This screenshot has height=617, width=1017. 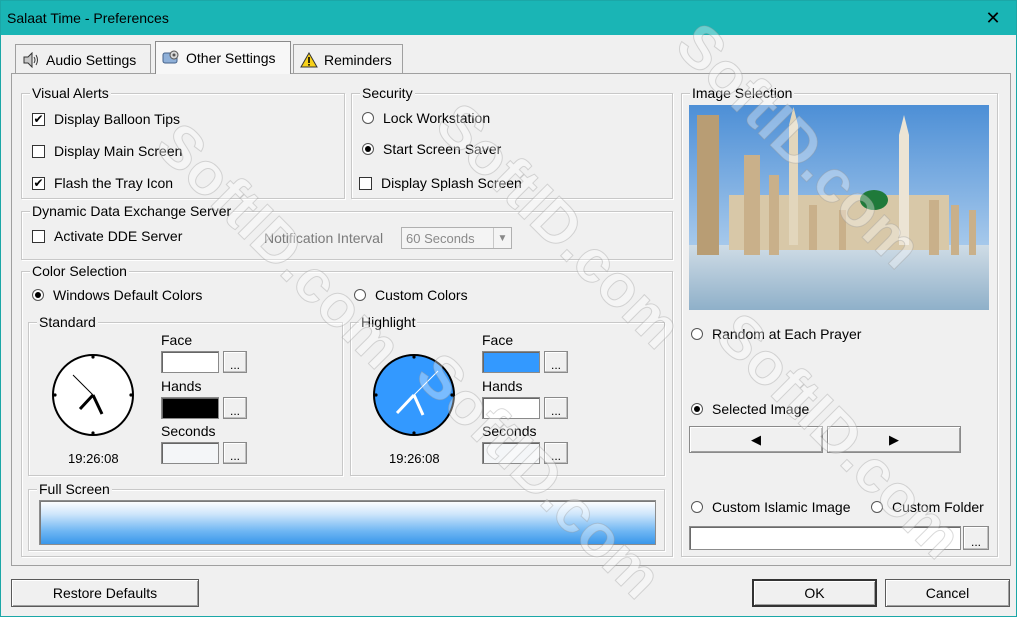 What do you see at coordinates (414, 395) in the screenshot?
I see `highlight-clock-icon` at bounding box center [414, 395].